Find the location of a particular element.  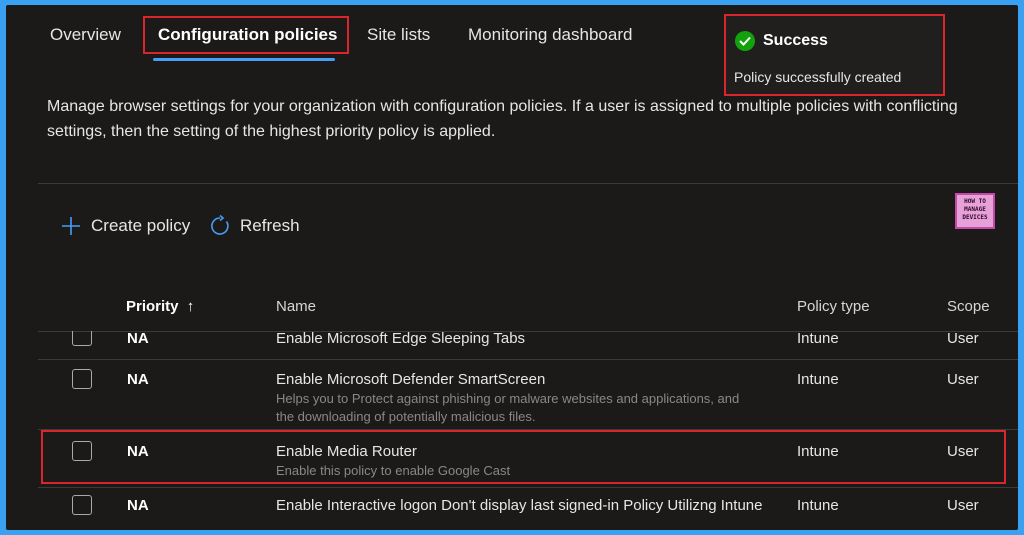

sort-ascending-icon: ↑ is located at coordinates (190, 306).